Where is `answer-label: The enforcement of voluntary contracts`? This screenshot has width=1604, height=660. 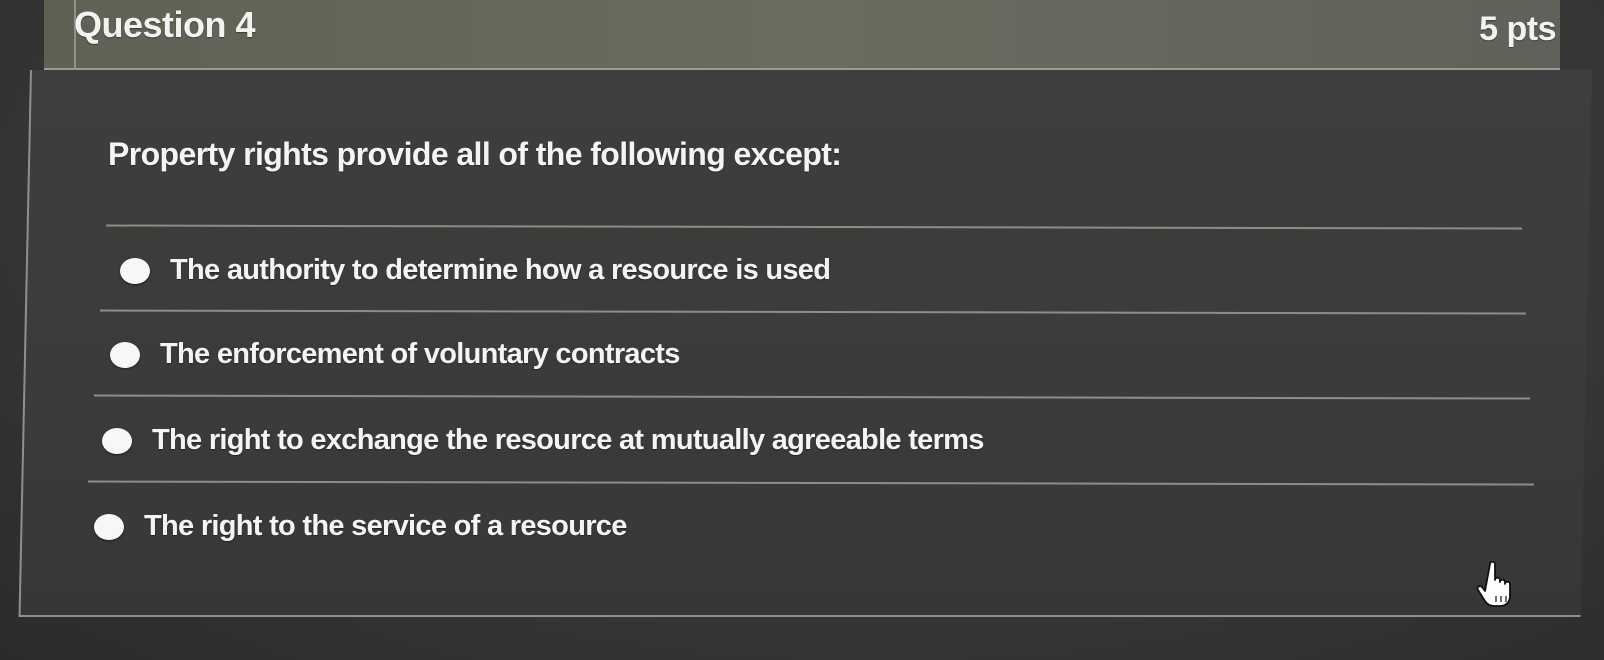 answer-label: The enforcement of voluntary contracts is located at coordinates (420, 354).